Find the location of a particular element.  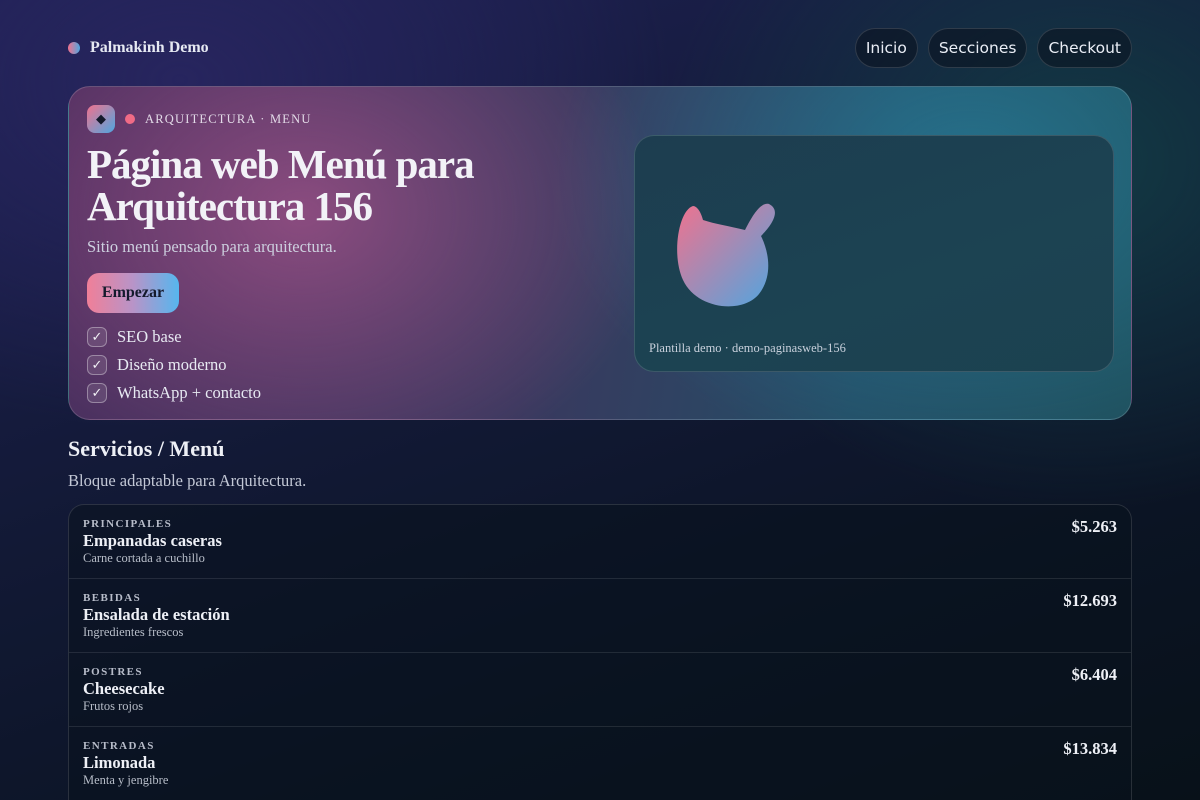

diamond-icon: ◆ is located at coordinates (101, 119).